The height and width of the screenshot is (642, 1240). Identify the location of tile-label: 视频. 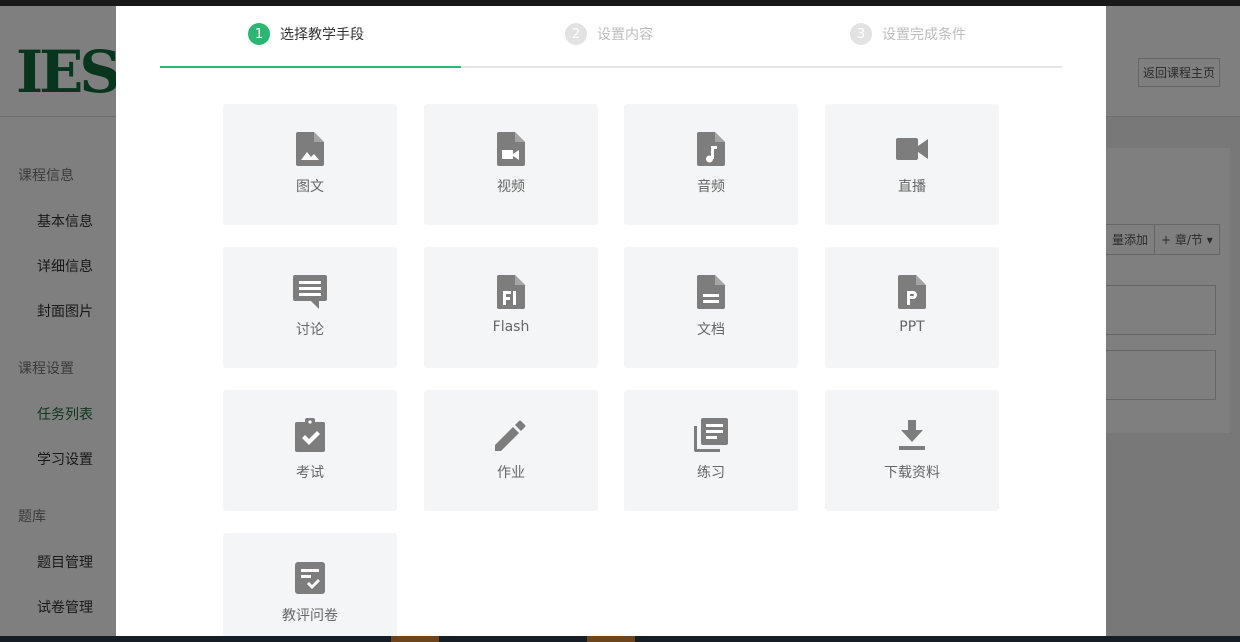
(511, 187).